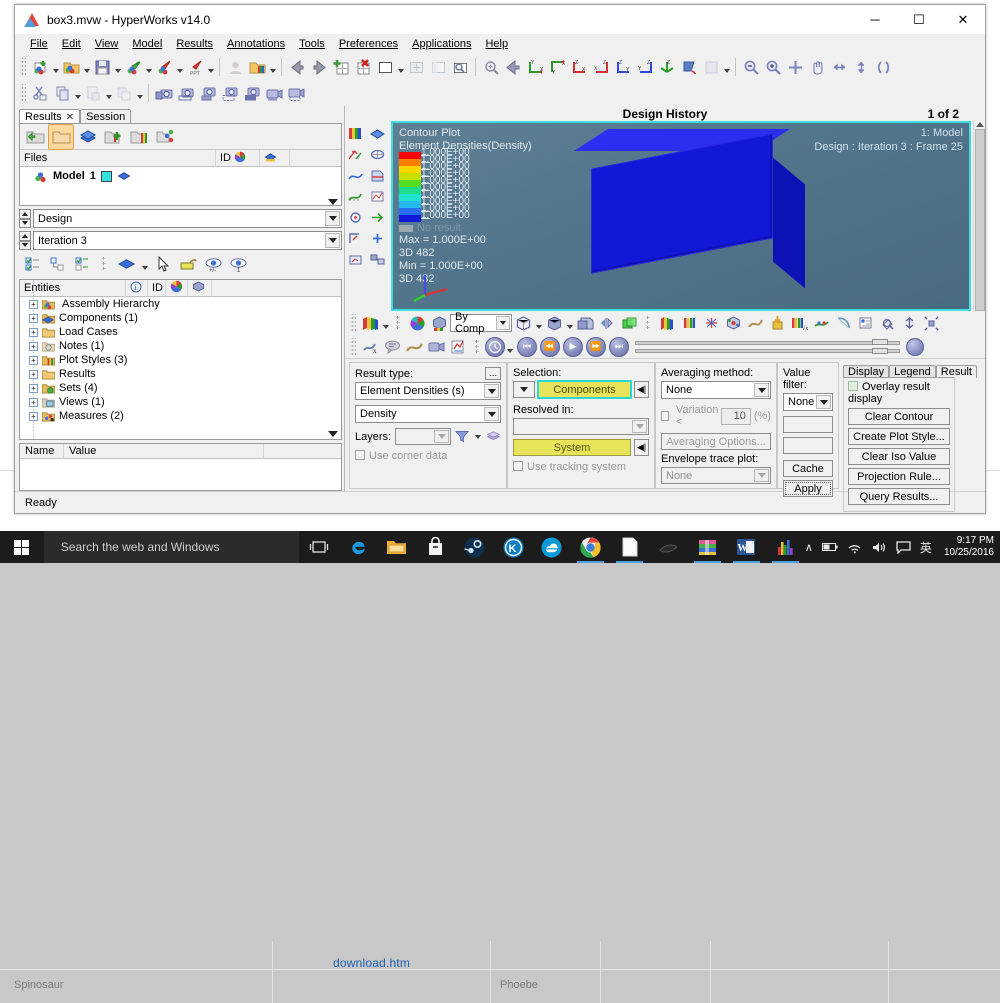 The image size is (1000, 1003). I want to click on graphics-viewport: Contour Plot Element Densities(Density), so click(681, 216).